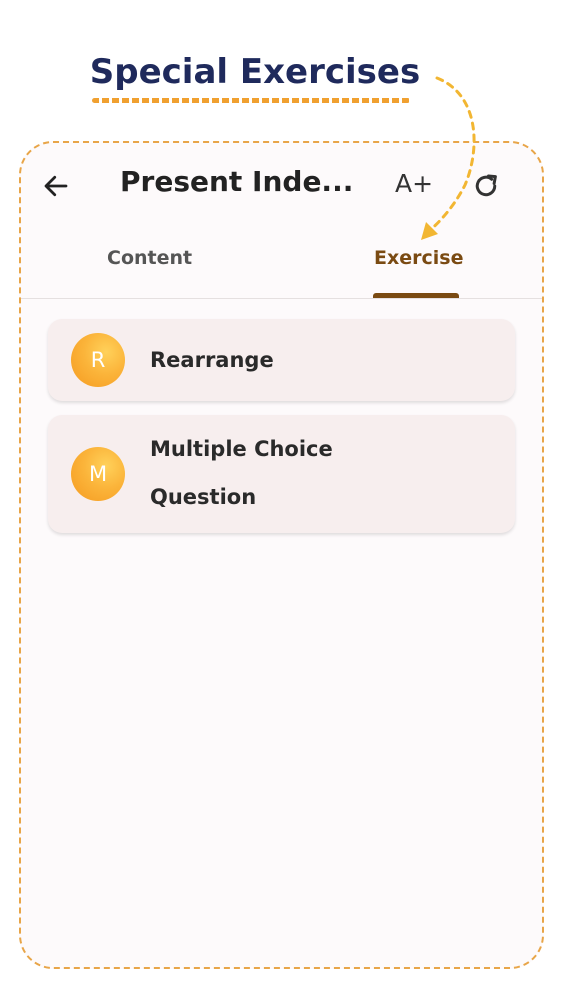  What do you see at coordinates (98, 474) in the screenshot?
I see `avatar: M` at bounding box center [98, 474].